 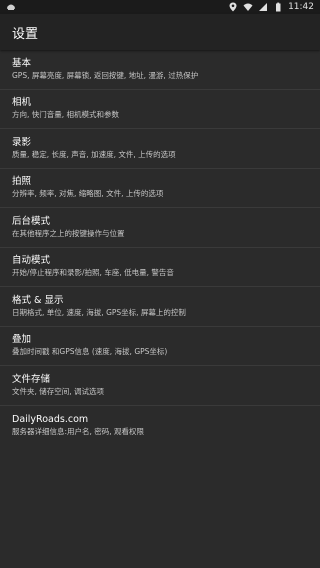 What do you see at coordinates (31, 261) in the screenshot?
I see `settings-item-title: 自动模式` at bounding box center [31, 261].